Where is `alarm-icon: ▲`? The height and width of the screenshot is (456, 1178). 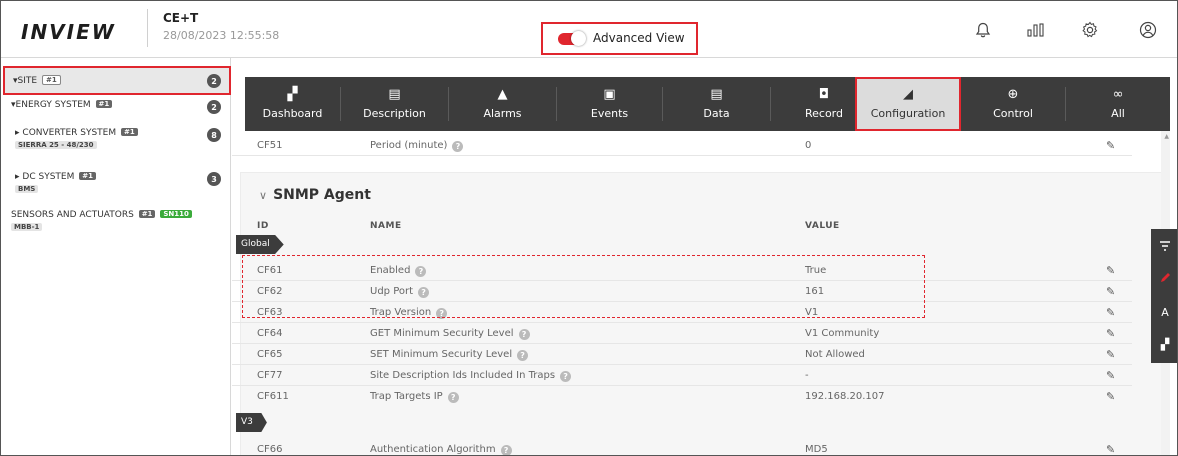 alarm-icon: ▲ is located at coordinates (502, 94).